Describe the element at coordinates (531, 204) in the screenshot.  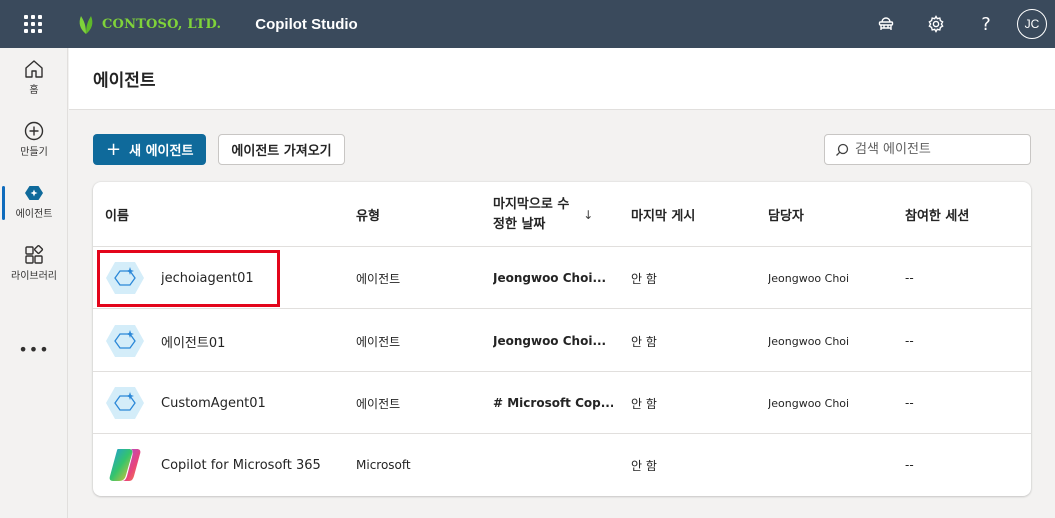
I see `column-header-modified-line1: 마지막으로 수` at that location.